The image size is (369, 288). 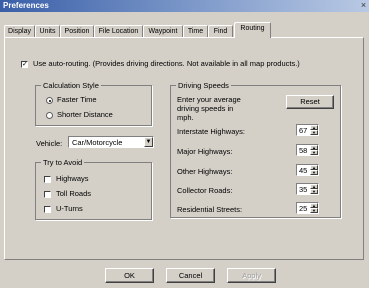 What do you see at coordinates (303, 170) in the screenshot?
I see `other-highways-value: 45` at bounding box center [303, 170].